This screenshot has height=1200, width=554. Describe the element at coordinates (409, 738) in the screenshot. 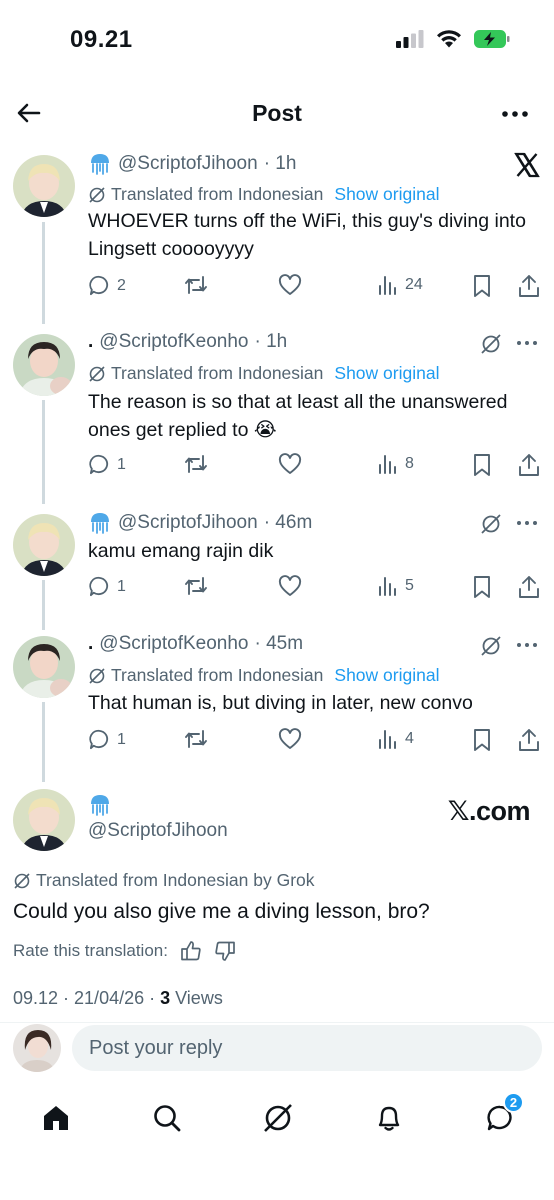

I see `view-count: 4` at that location.